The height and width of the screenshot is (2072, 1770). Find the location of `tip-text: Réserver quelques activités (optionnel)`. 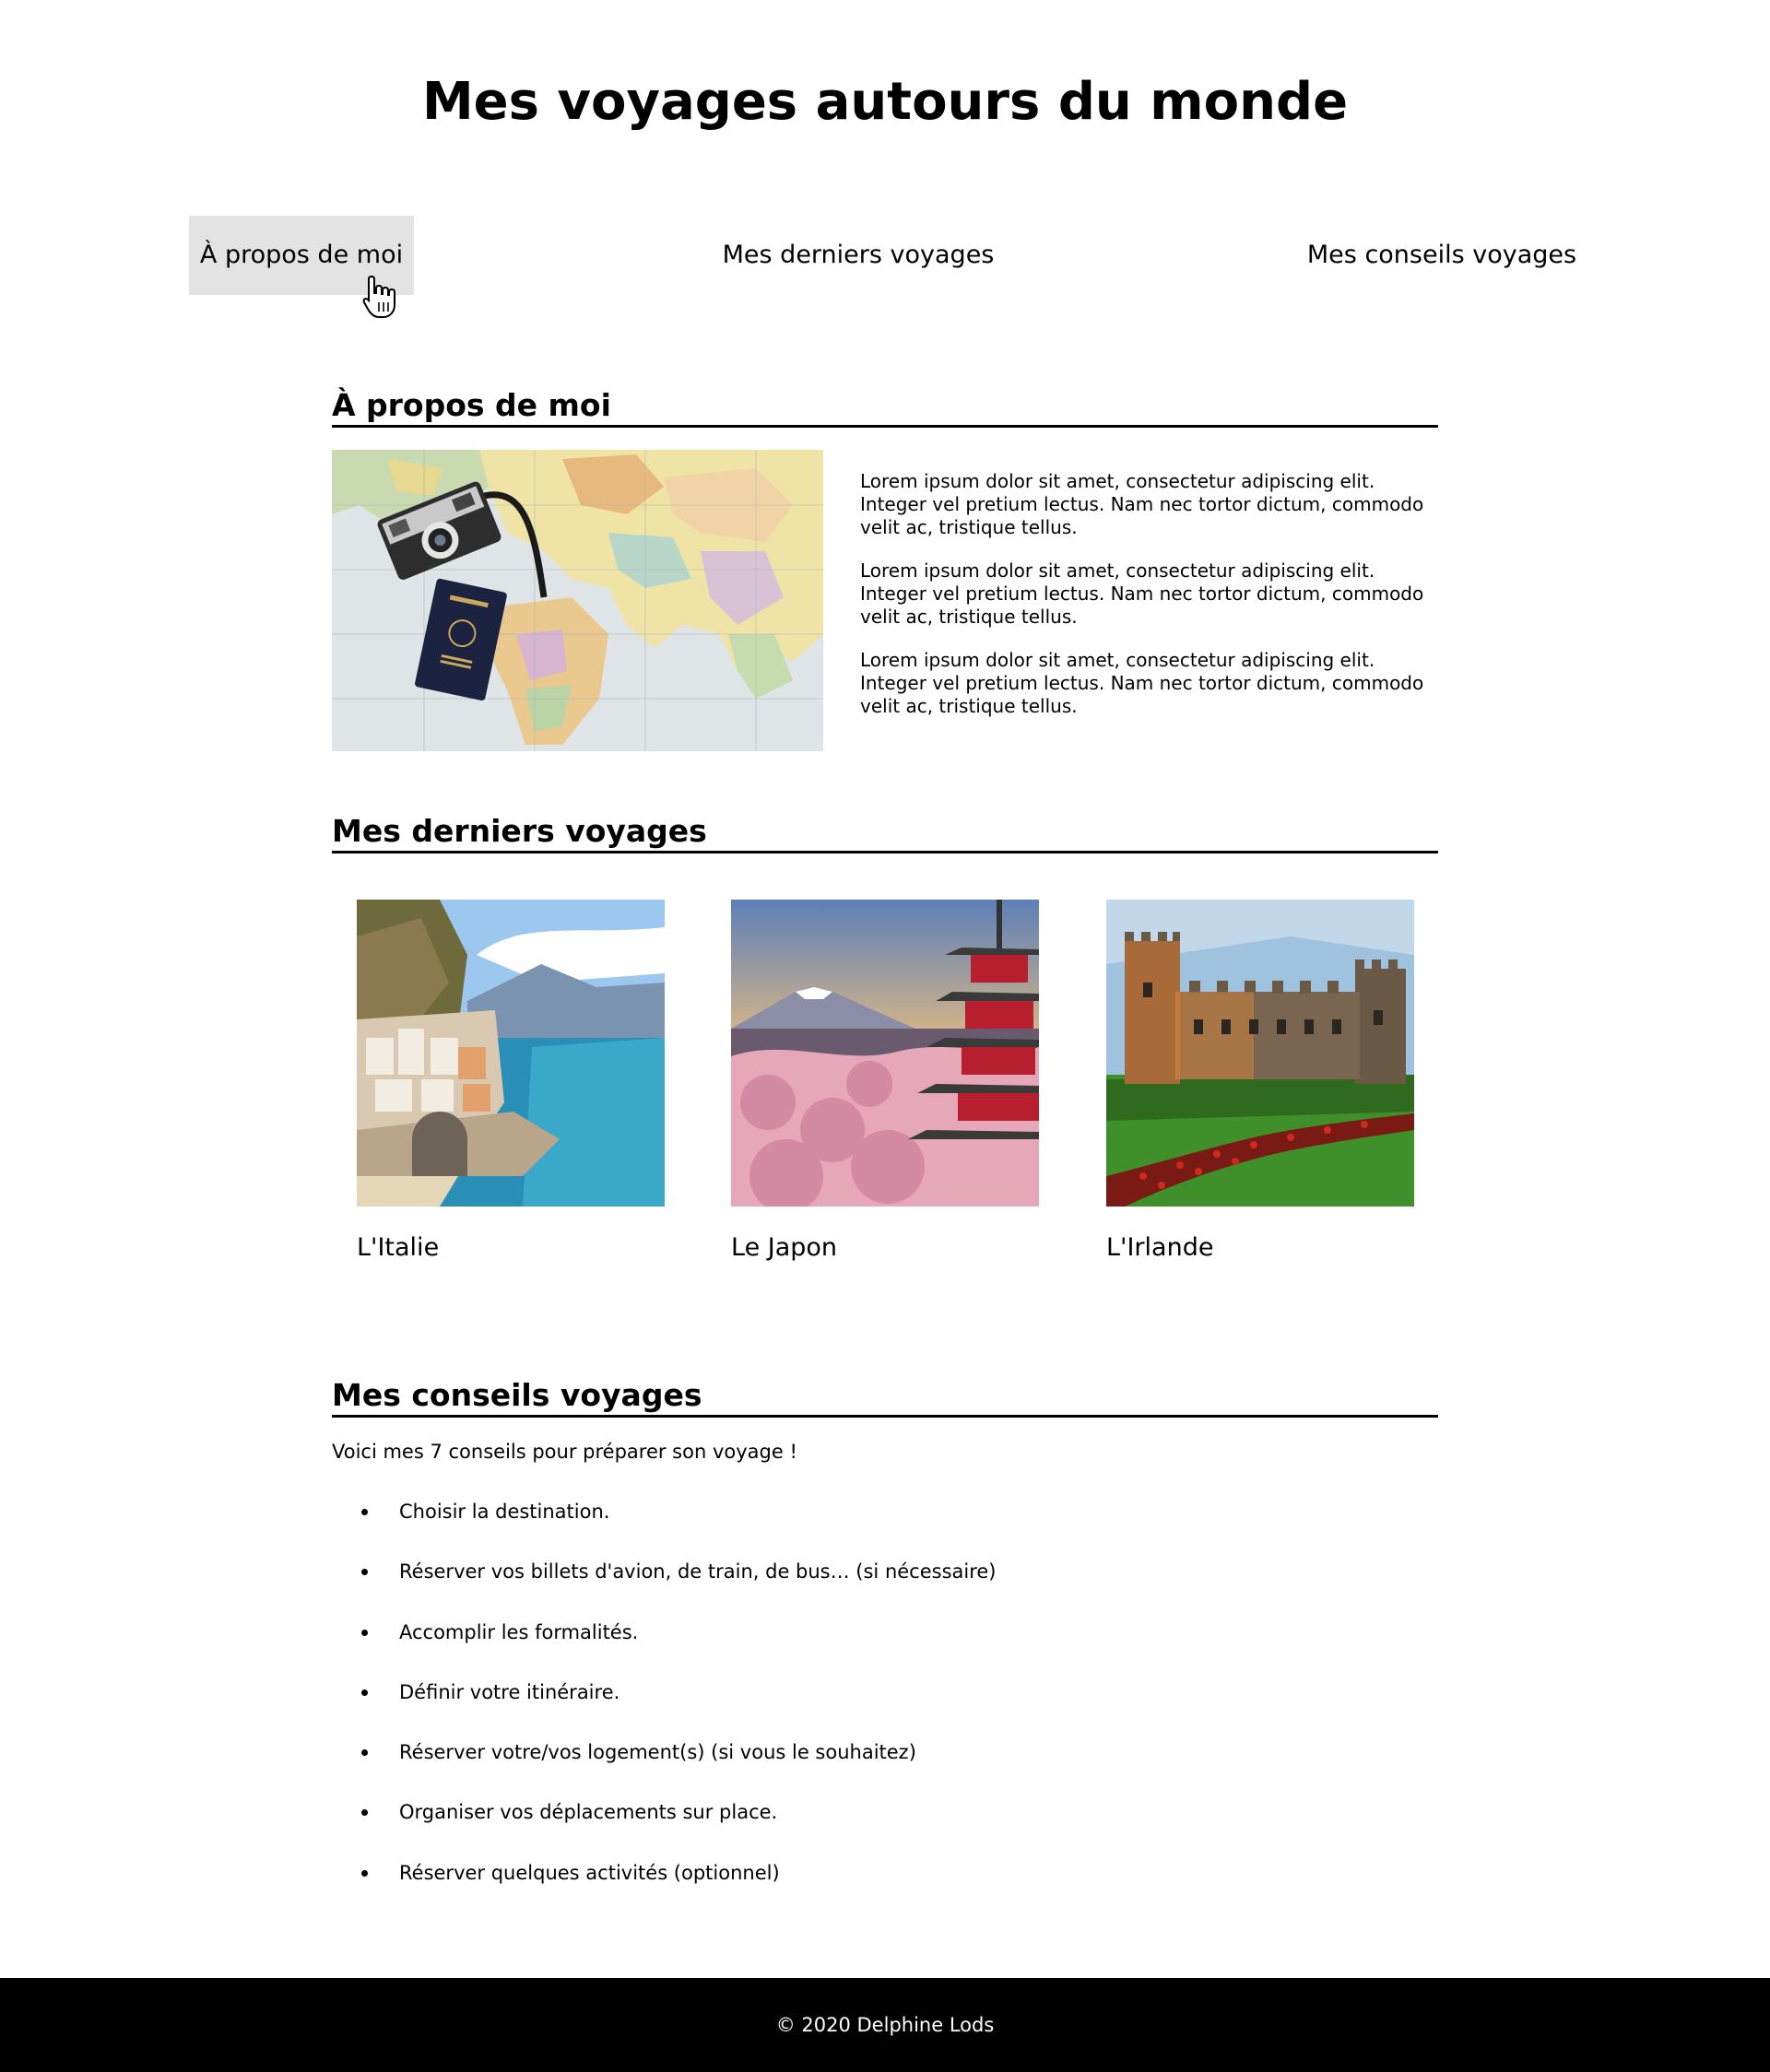

tip-text: Réserver quelques activités (optionnel) is located at coordinates (589, 1873).